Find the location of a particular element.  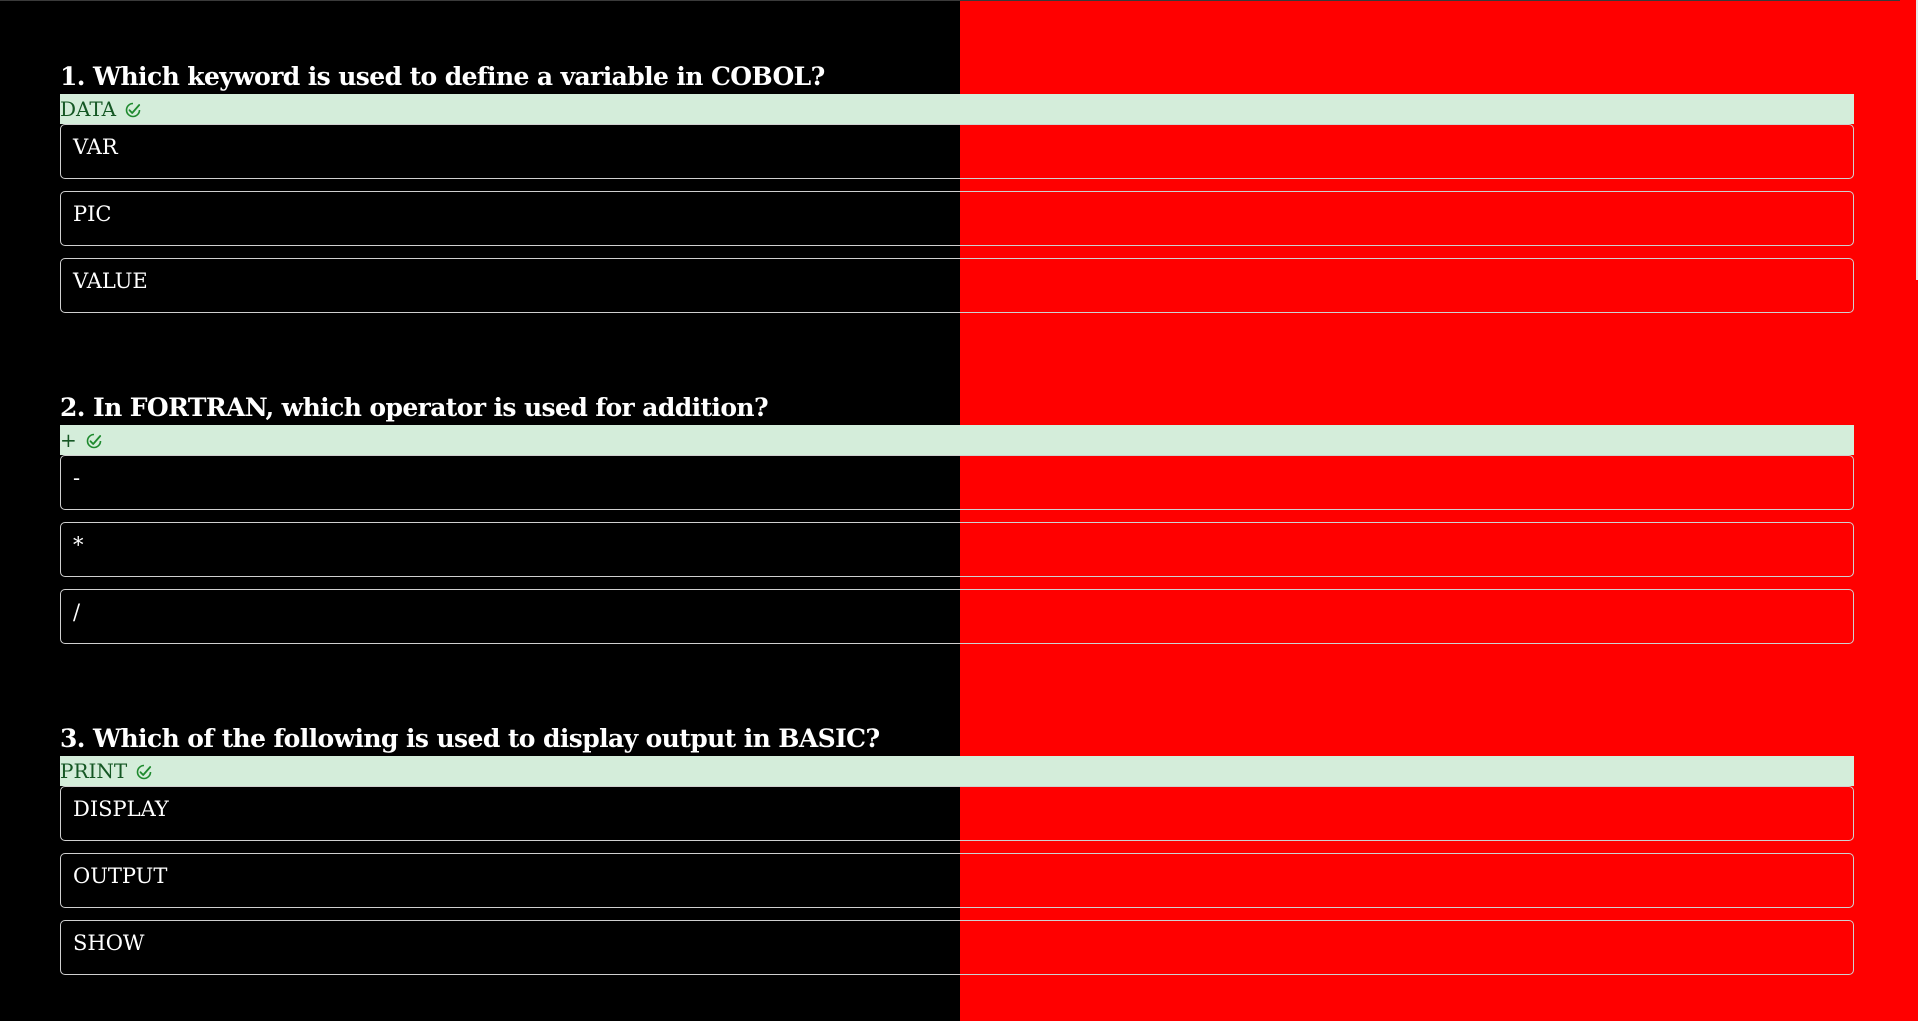

correct-answer-label: PRINT is located at coordinates (94, 771).